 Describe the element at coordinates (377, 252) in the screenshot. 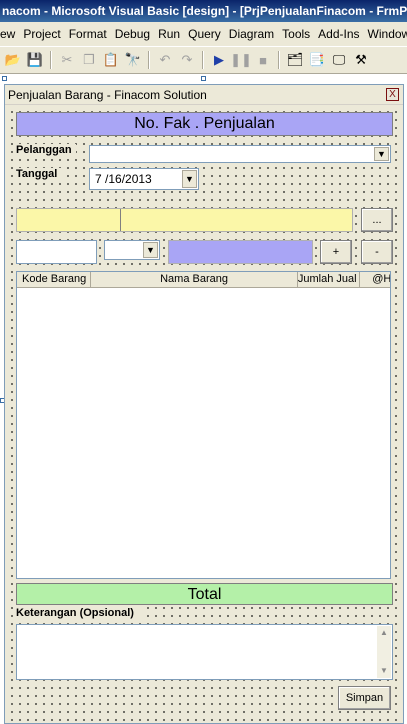

I see `remove-item-button: -` at that location.